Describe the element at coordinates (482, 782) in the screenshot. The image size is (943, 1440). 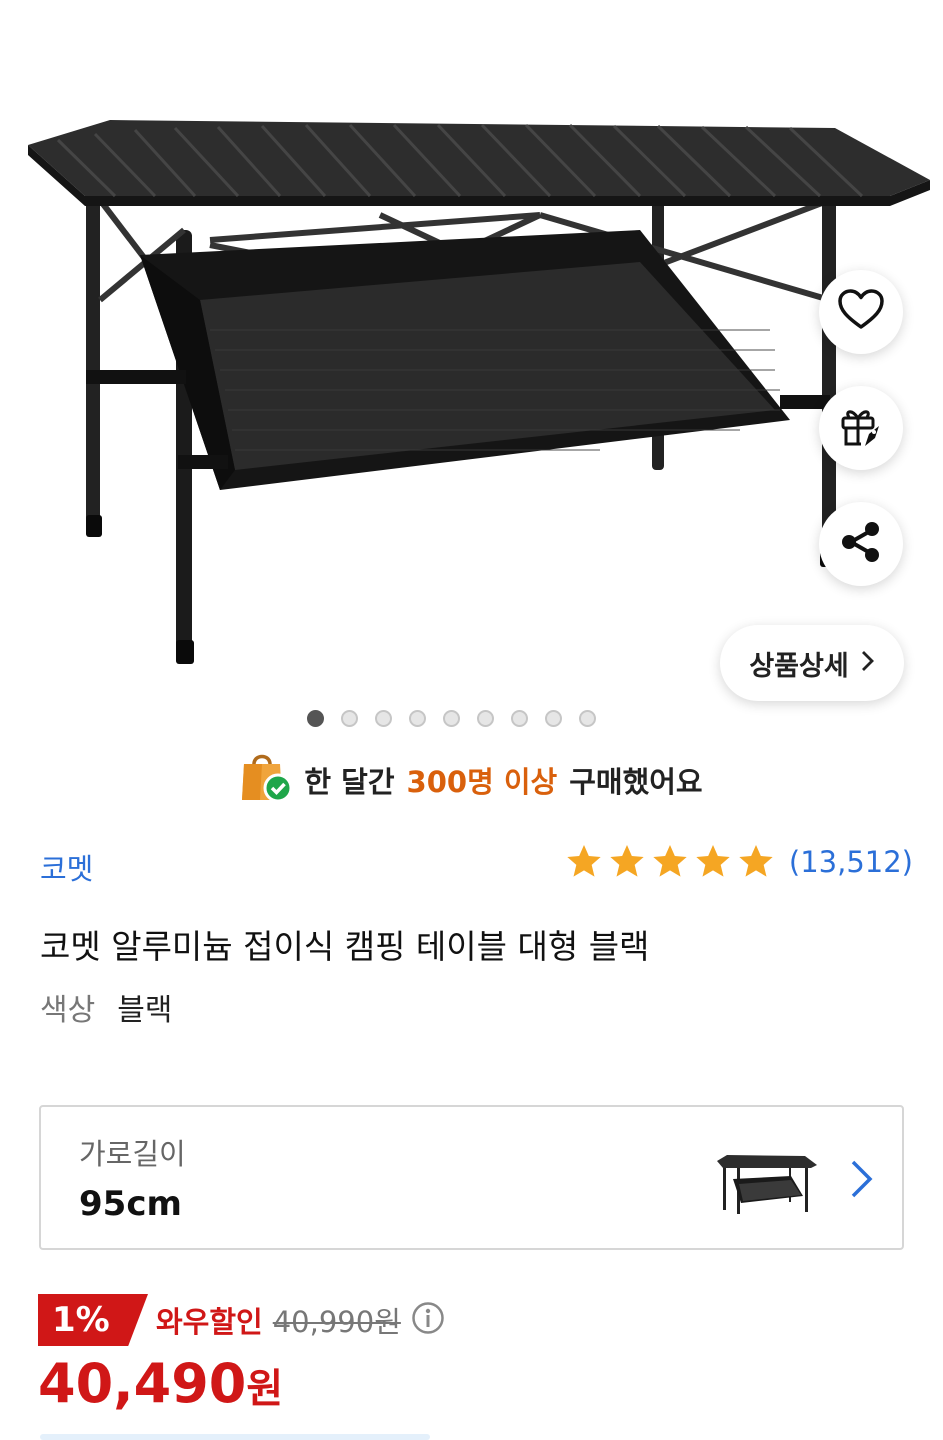
I see `social-proof-highlight: 300명 이상` at that location.